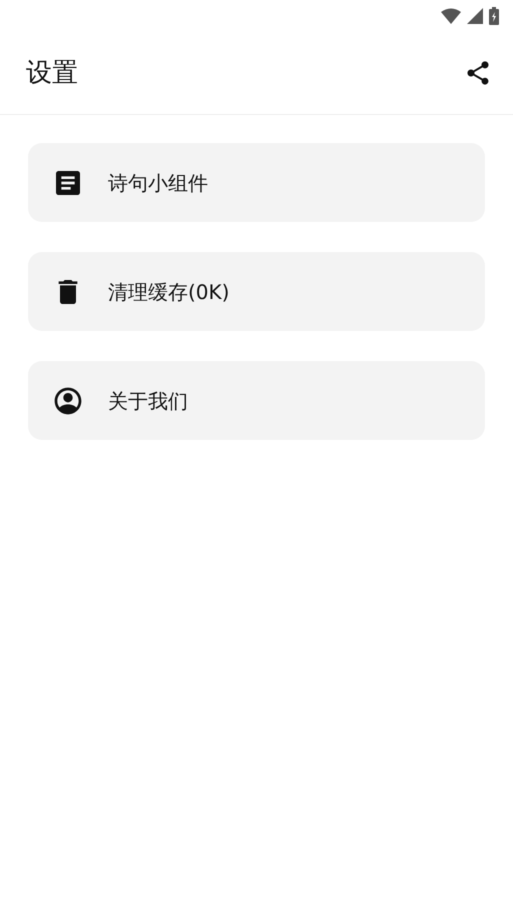  I want to click on settings-item: 清理缓存(0K), so click(256, 291).